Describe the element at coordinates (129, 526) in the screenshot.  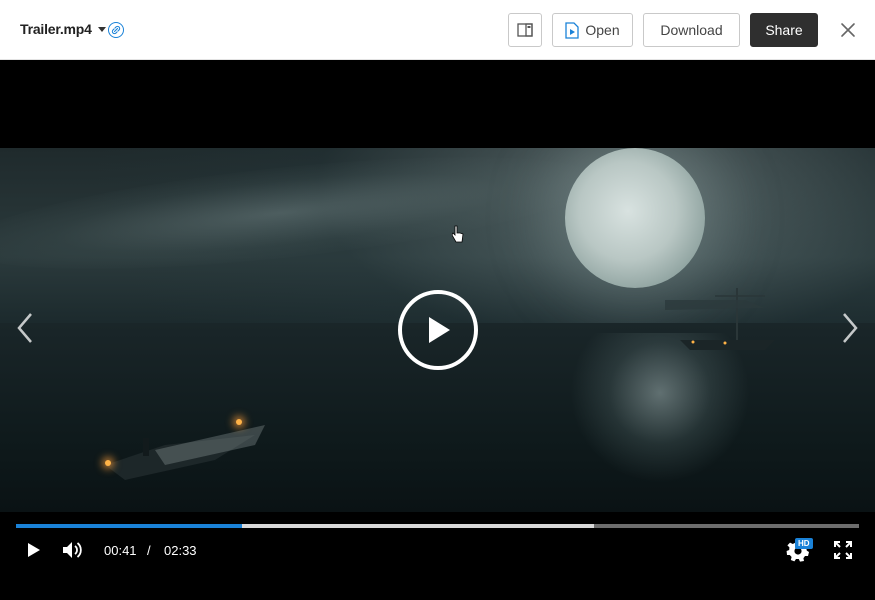
I see `played-progress` at that location.